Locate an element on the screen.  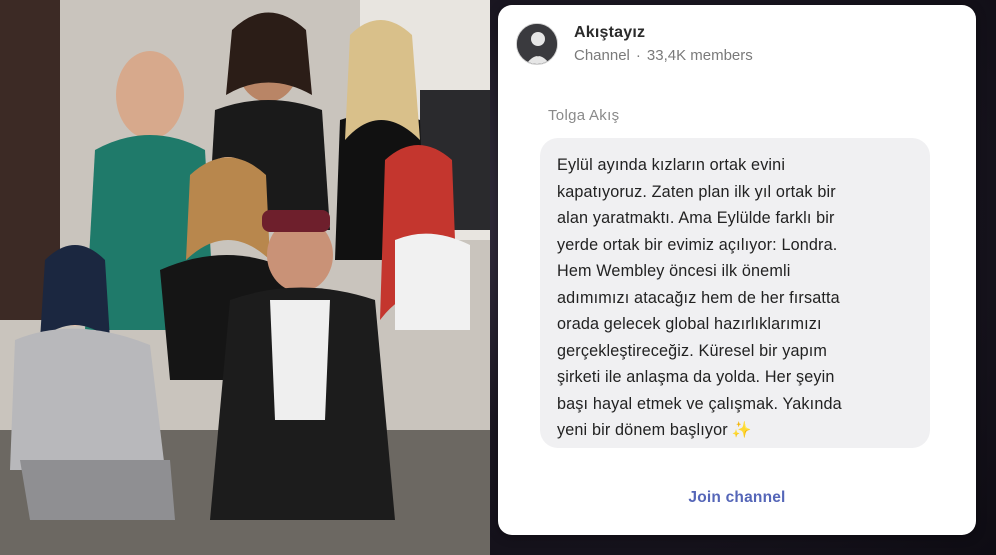
join-channel-button: Join channel is located at coordinates (737, 498).